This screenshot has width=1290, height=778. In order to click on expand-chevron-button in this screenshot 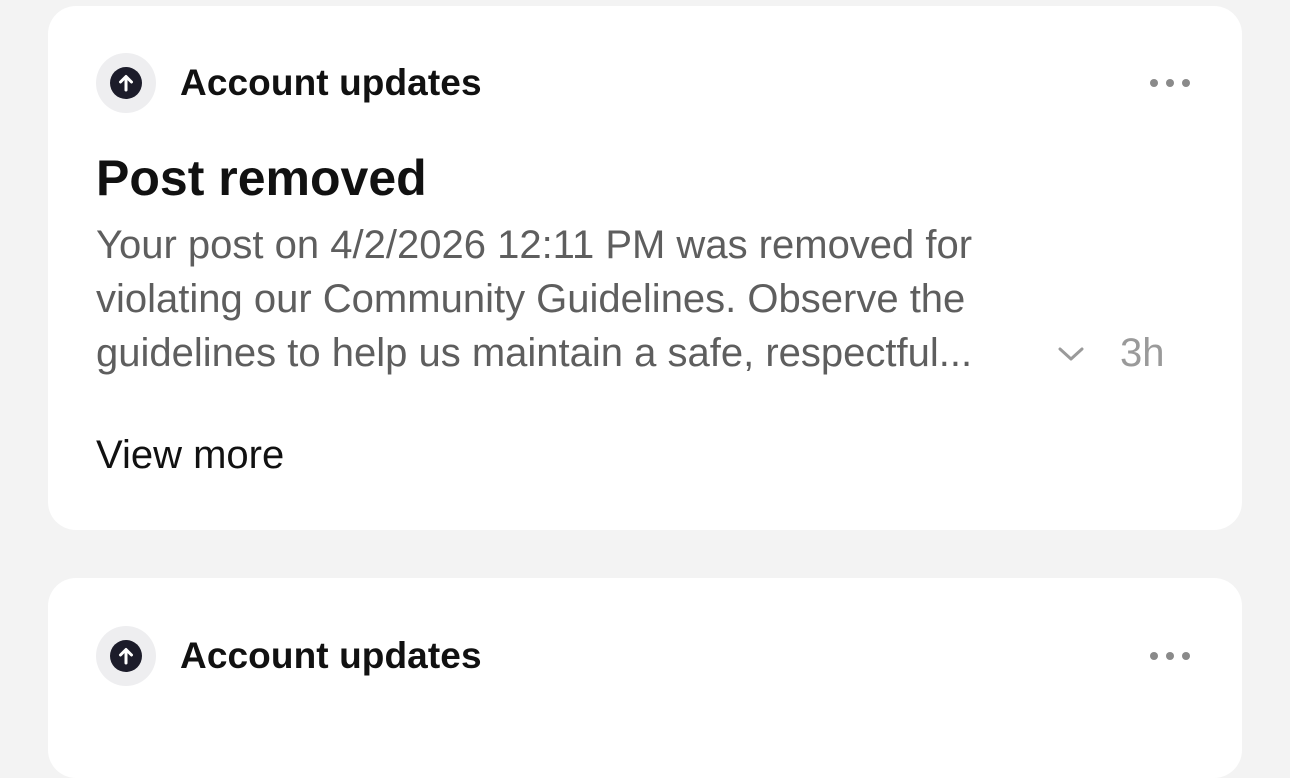, I will do `click(1071, 354)`.